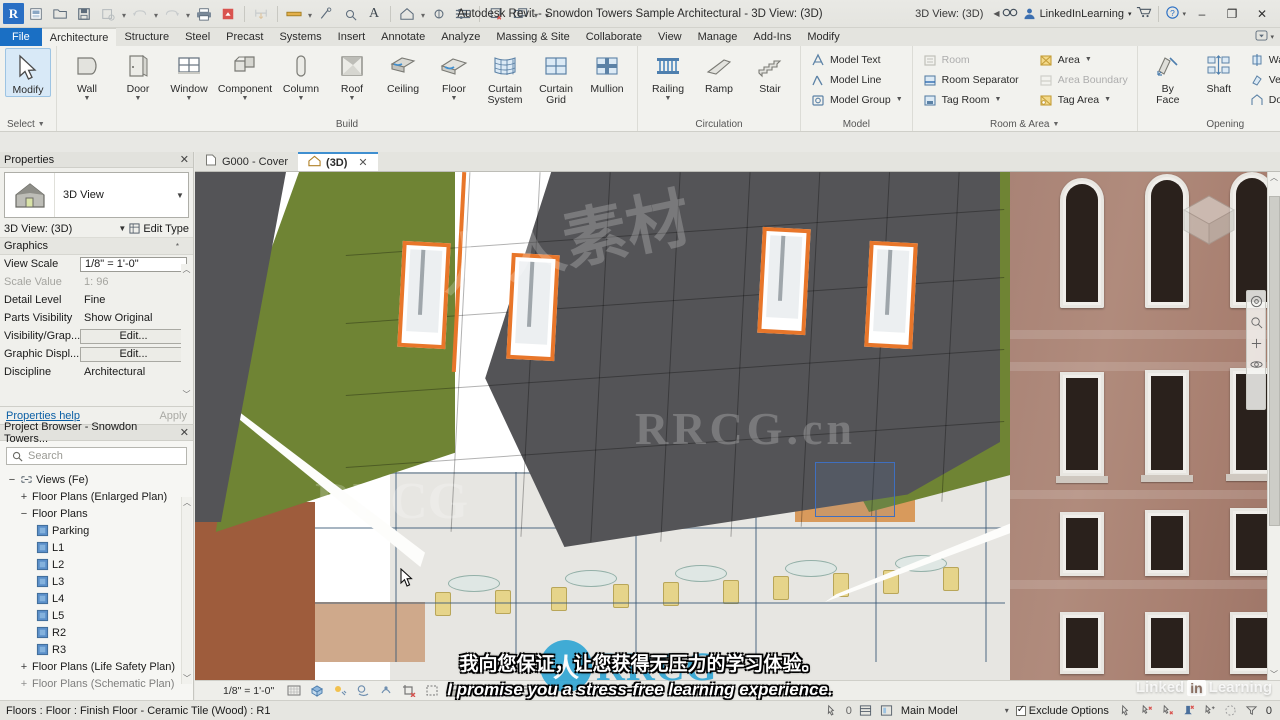 The width and height of the screenshot is (1280, 720). I want to click on minimize-button: –, so click(1202, 14).